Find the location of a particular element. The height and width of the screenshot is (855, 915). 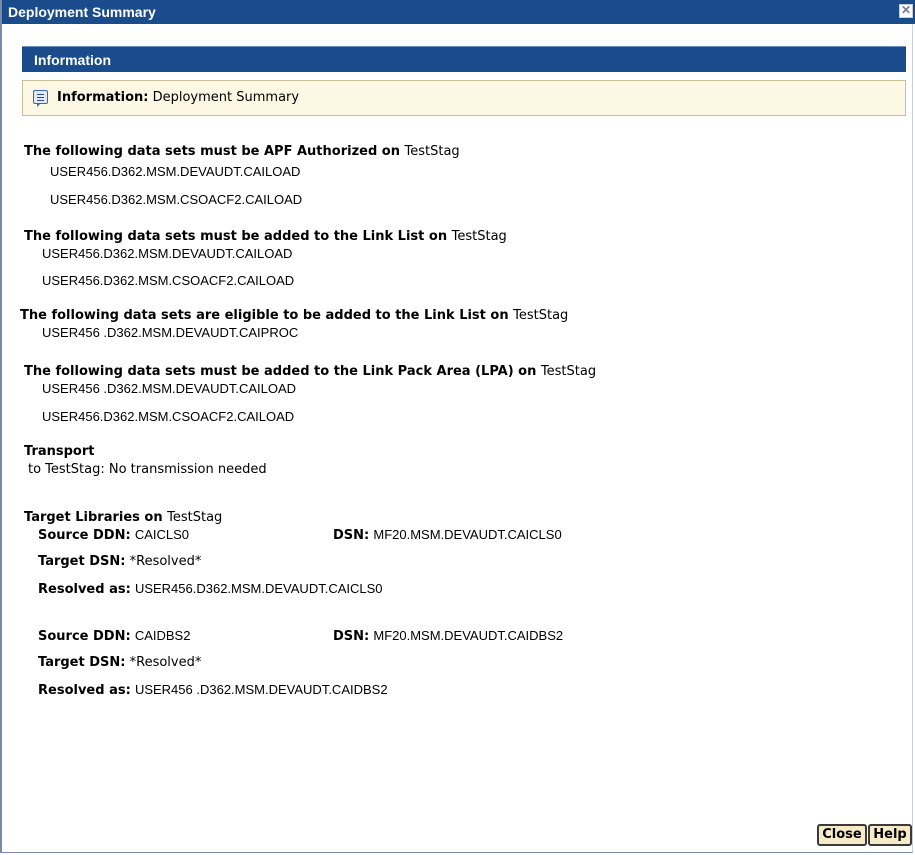

apf-target: TestStag is located at coordinates (432, 151).